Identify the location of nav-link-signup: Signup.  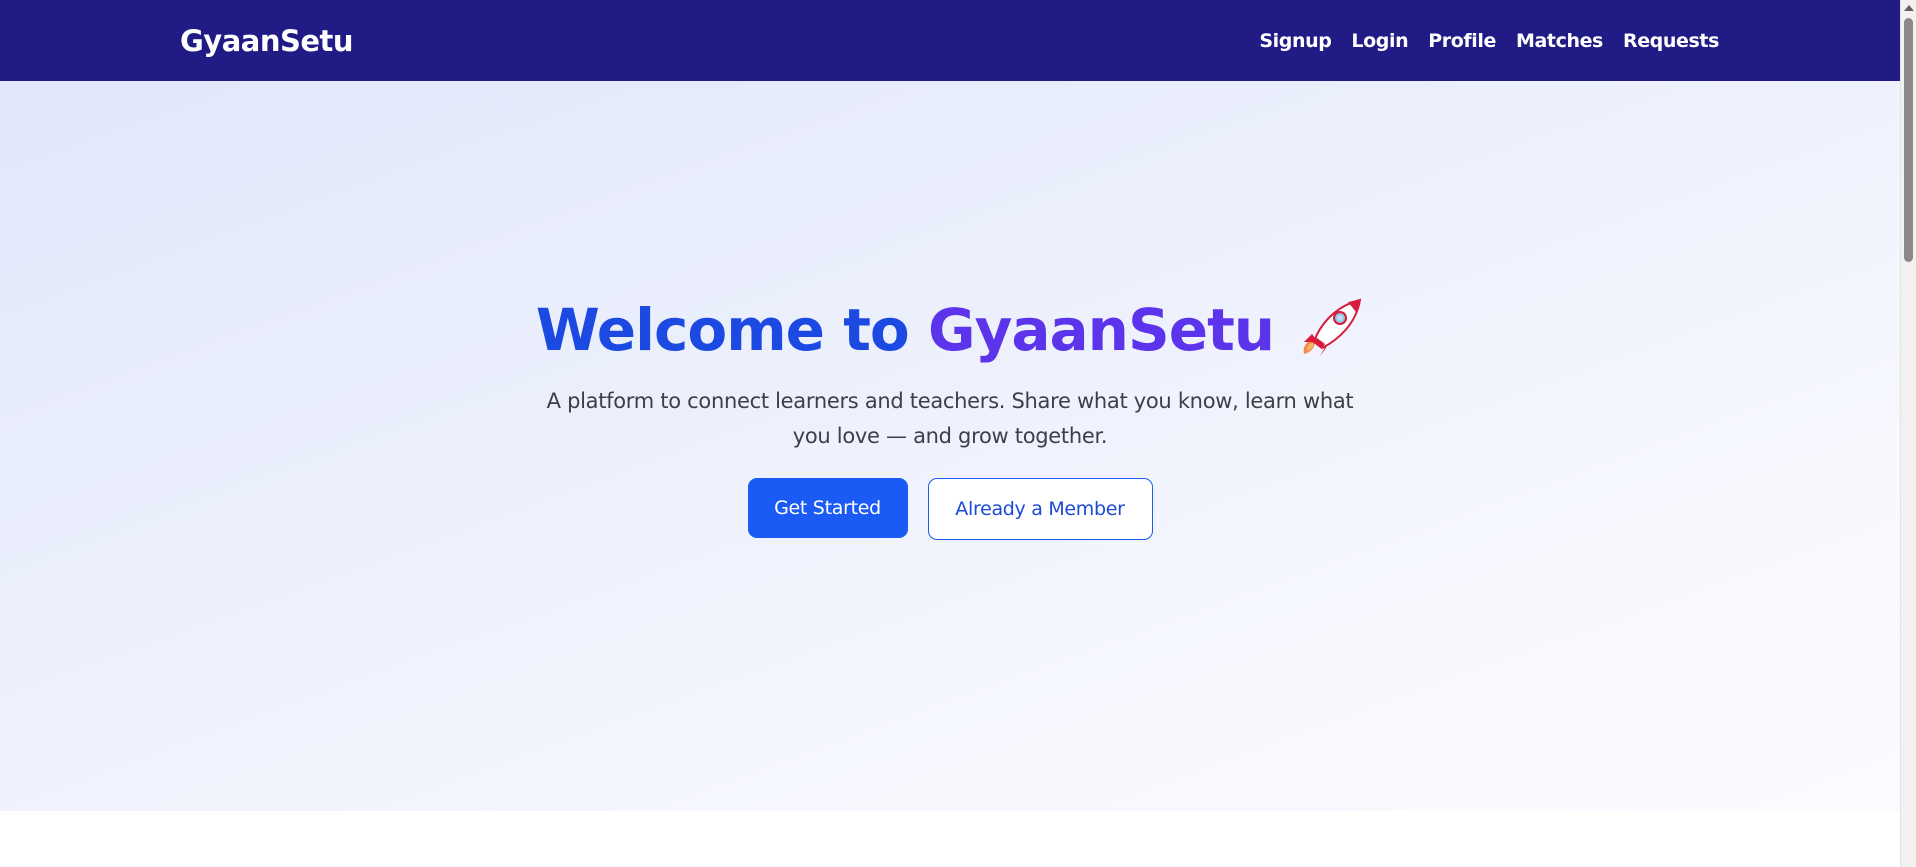
(1295, 41).